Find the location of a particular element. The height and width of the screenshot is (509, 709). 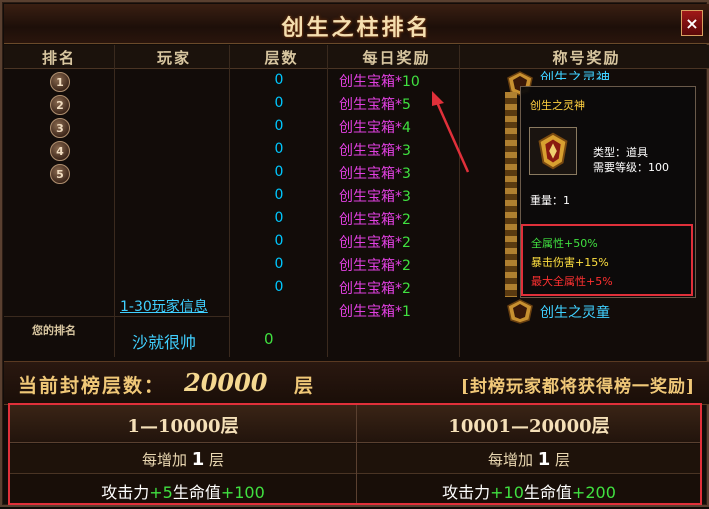

title-emblem-icon is located at coordinates (553, 151).